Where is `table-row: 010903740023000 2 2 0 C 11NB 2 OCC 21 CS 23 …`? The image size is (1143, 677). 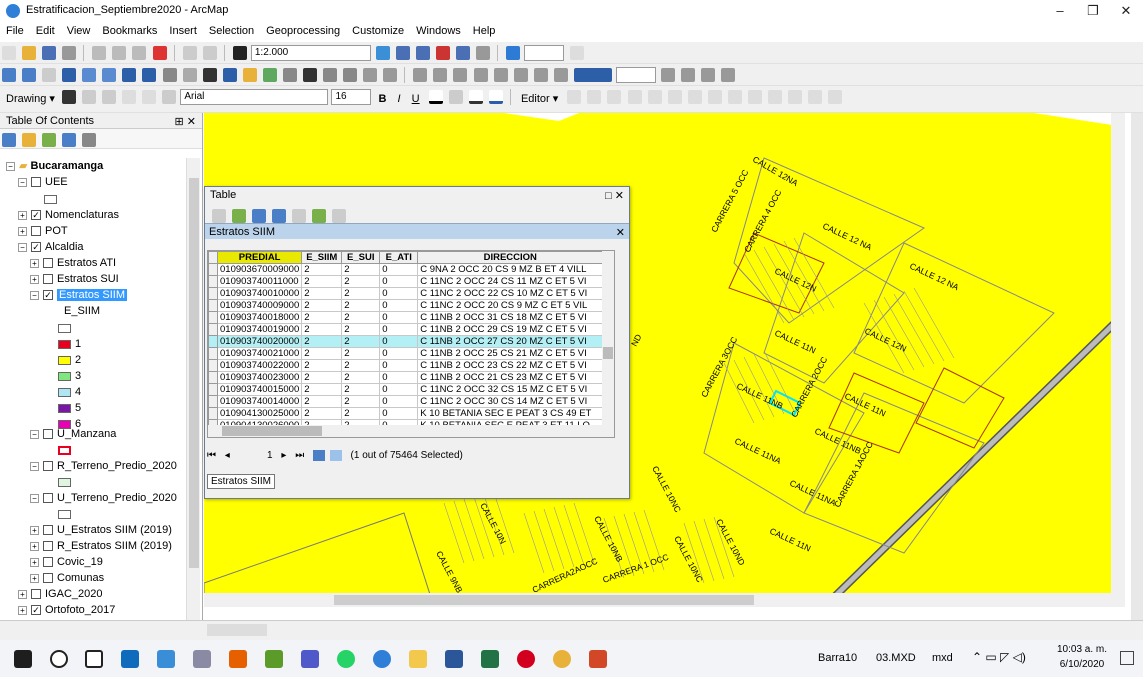 table-row: 010903740023000 2 2 0 C 11NB 2 OCC 21 CS 23 … is located at coordinates (406, 377).